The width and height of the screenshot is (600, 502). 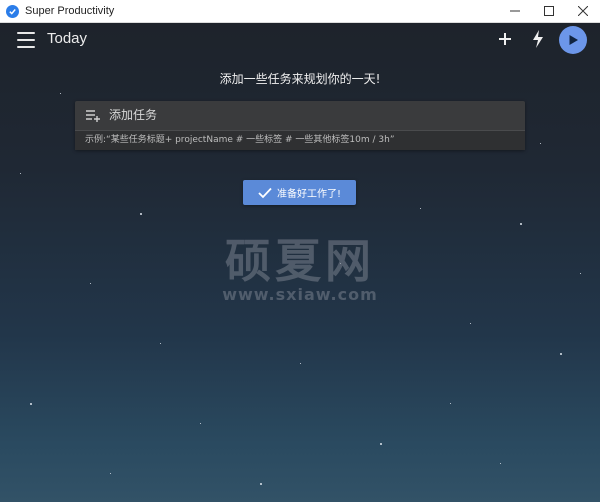 I want to click on lightning-icon, so click(x=538, y=39).